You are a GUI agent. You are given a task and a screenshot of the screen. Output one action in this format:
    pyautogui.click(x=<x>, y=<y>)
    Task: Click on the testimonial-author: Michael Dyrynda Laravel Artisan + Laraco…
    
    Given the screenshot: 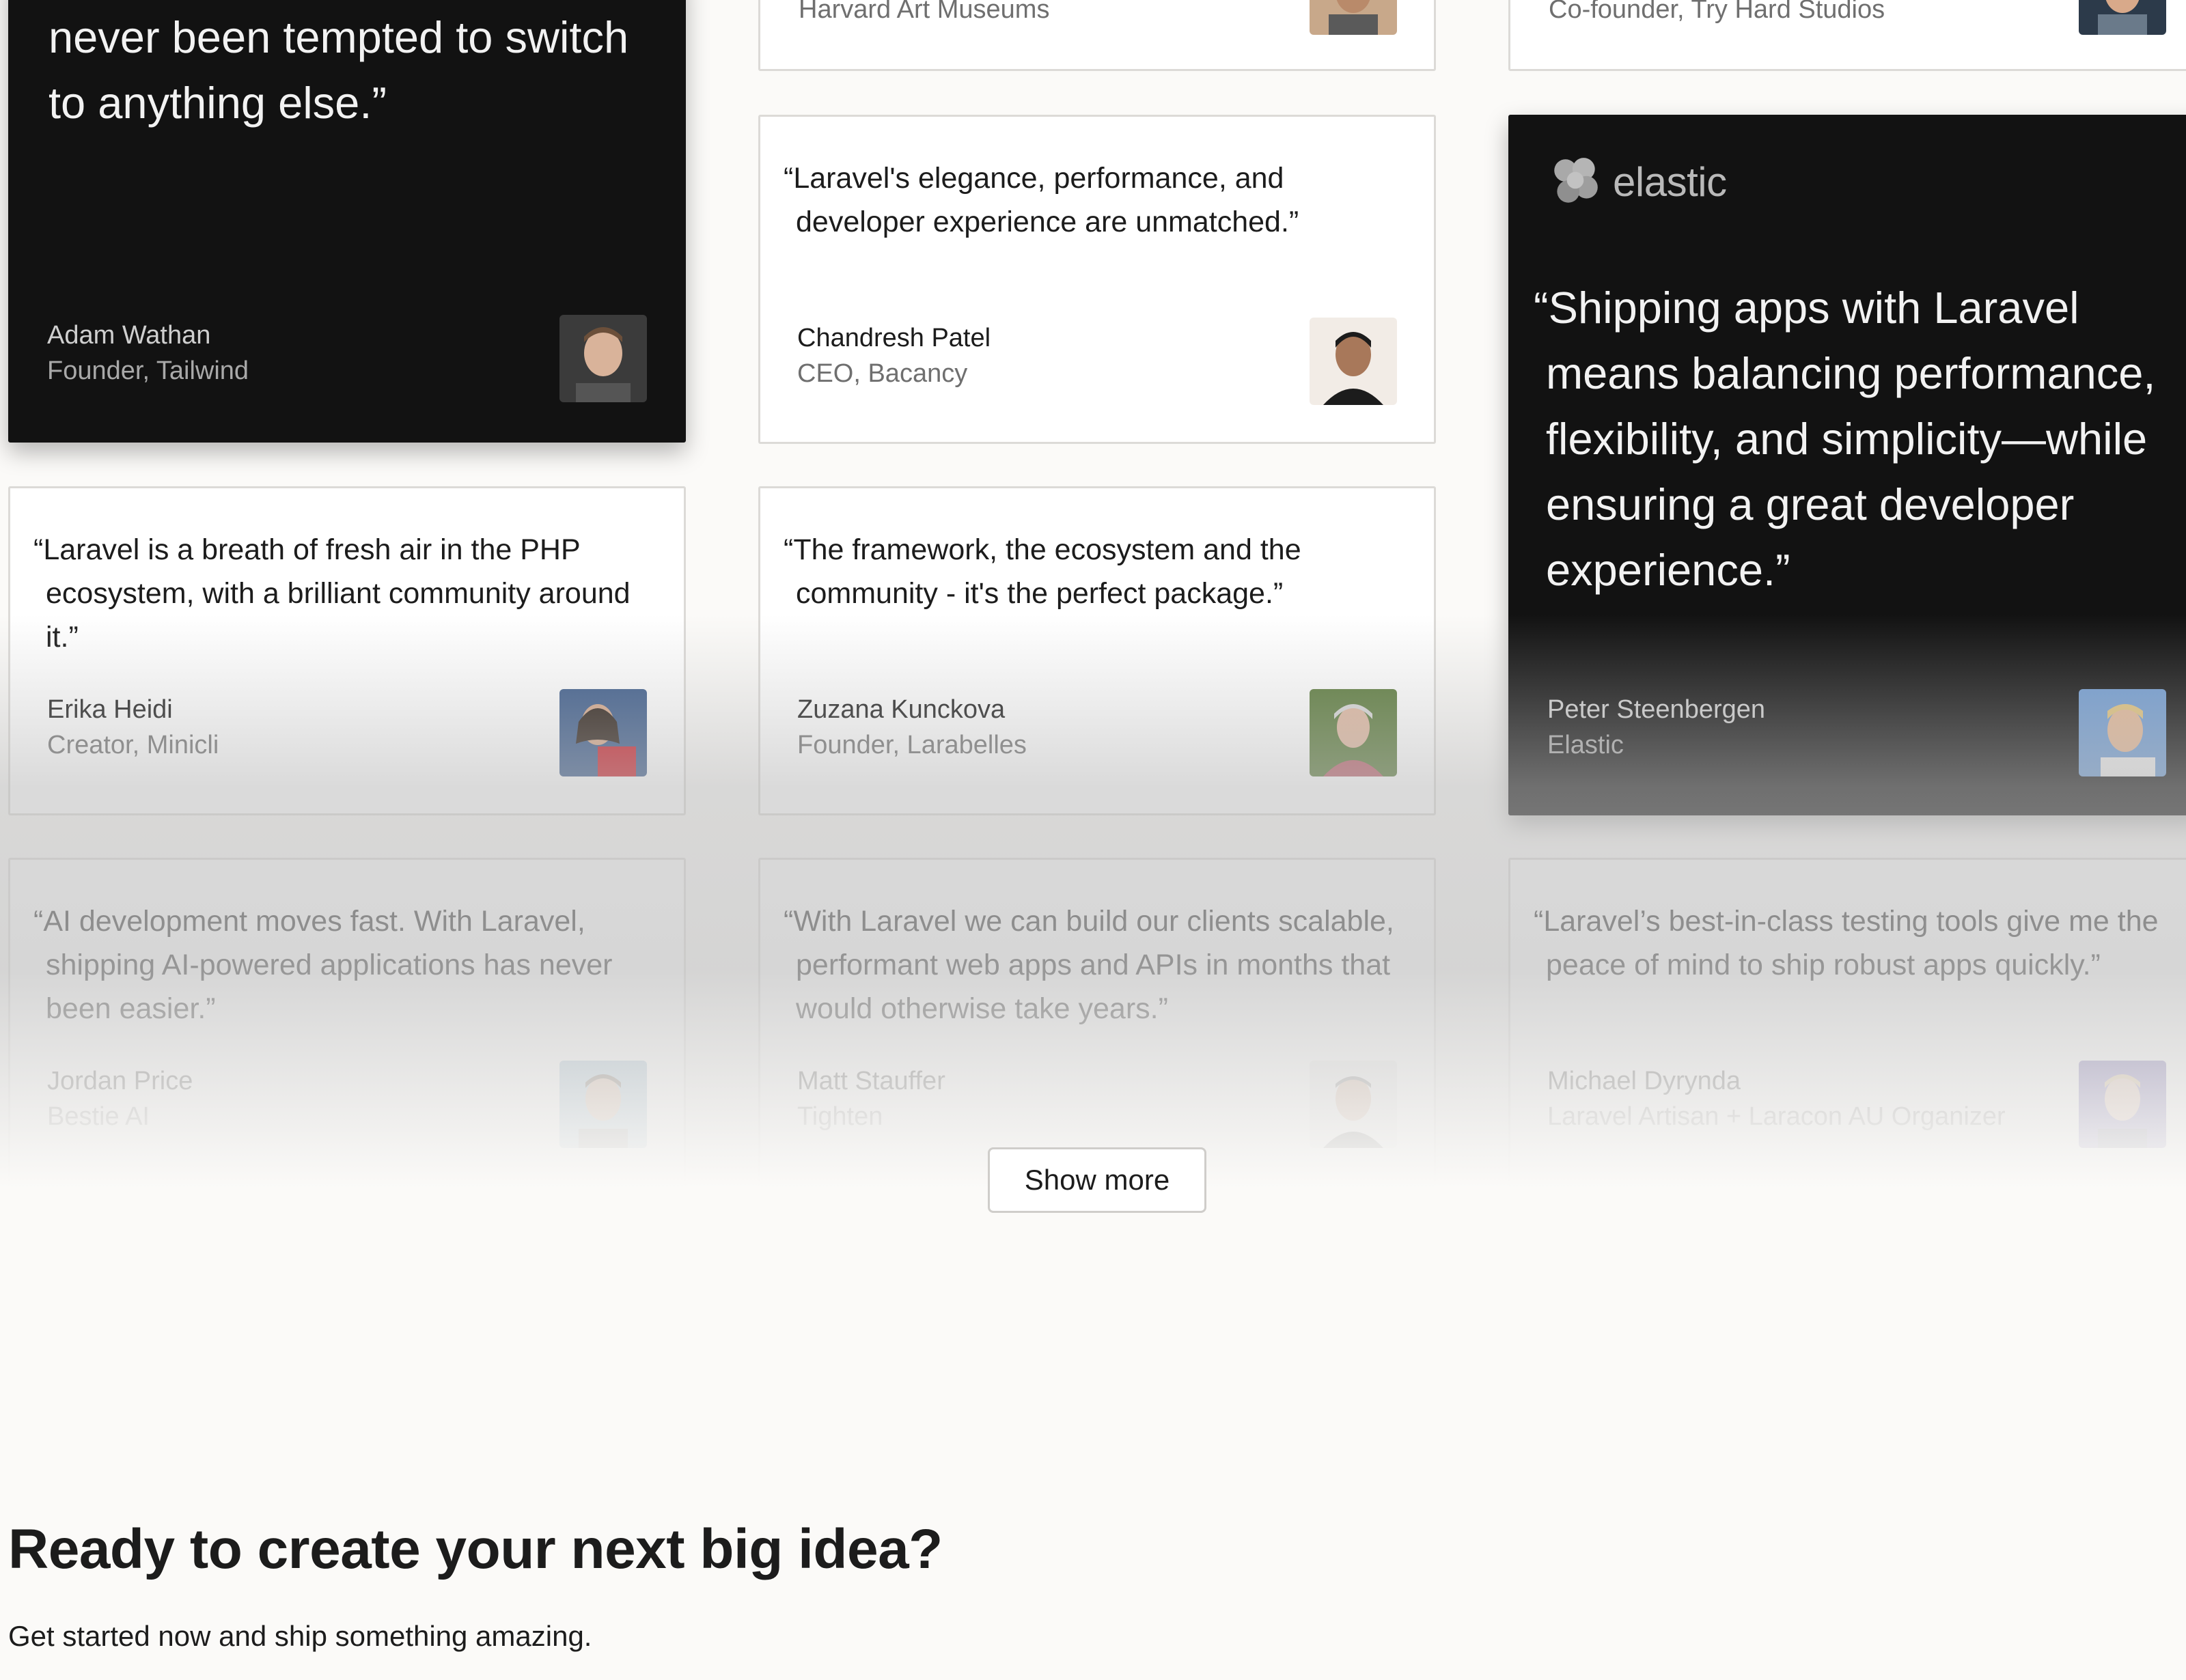 What is the action you would take?
    pyautogui.click(x=1776, y=1098)
    